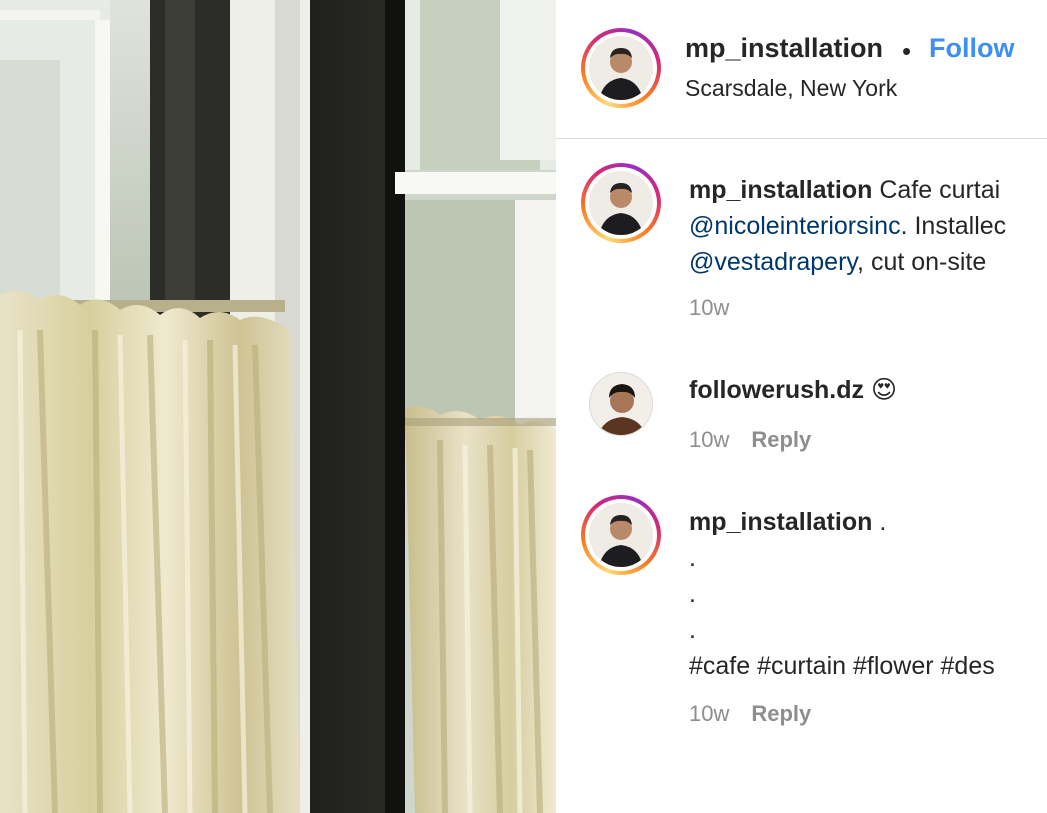 This screenshot has width=1047, height=813. Describe the element at coordinates (884, 390) in the screenshot. I see `emoji: 😍` at that location.